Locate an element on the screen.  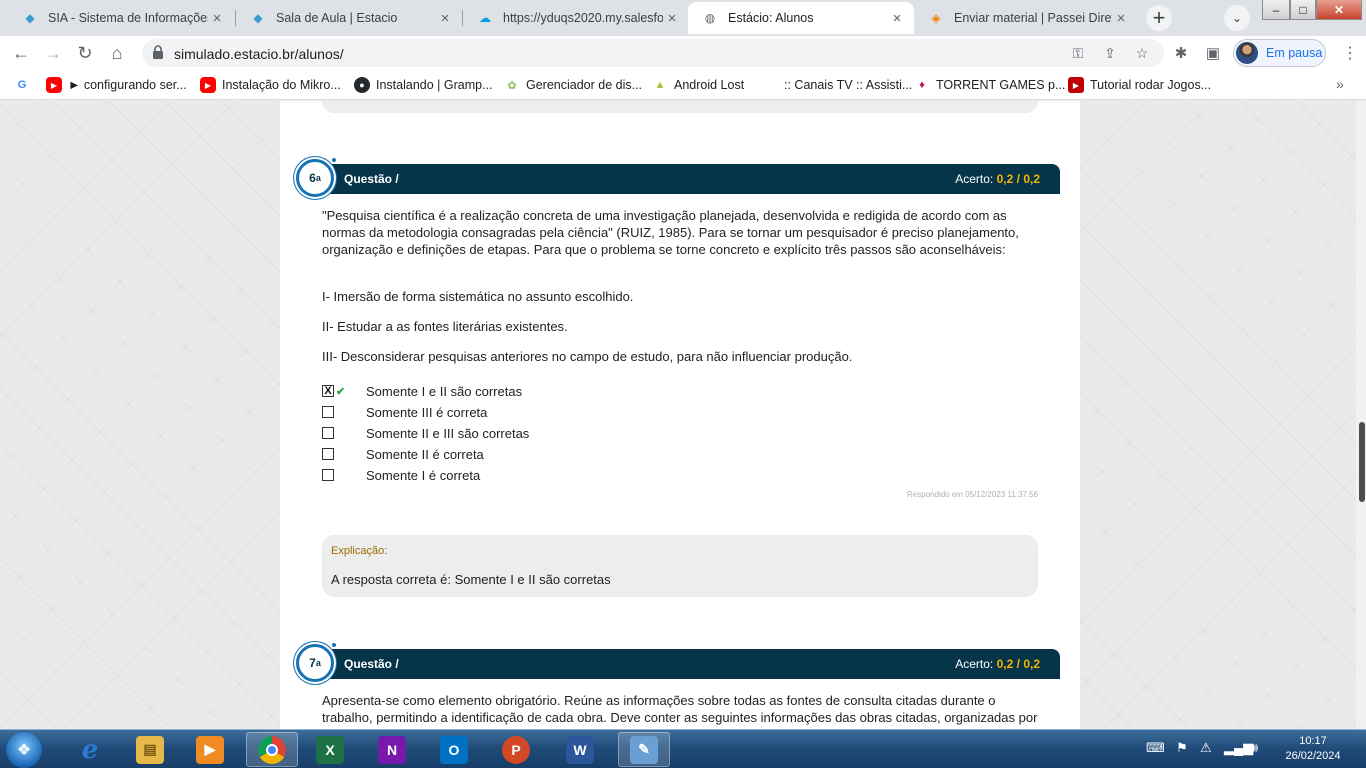
flag-icon: ⚑ is located at coordinates (1182, 748).